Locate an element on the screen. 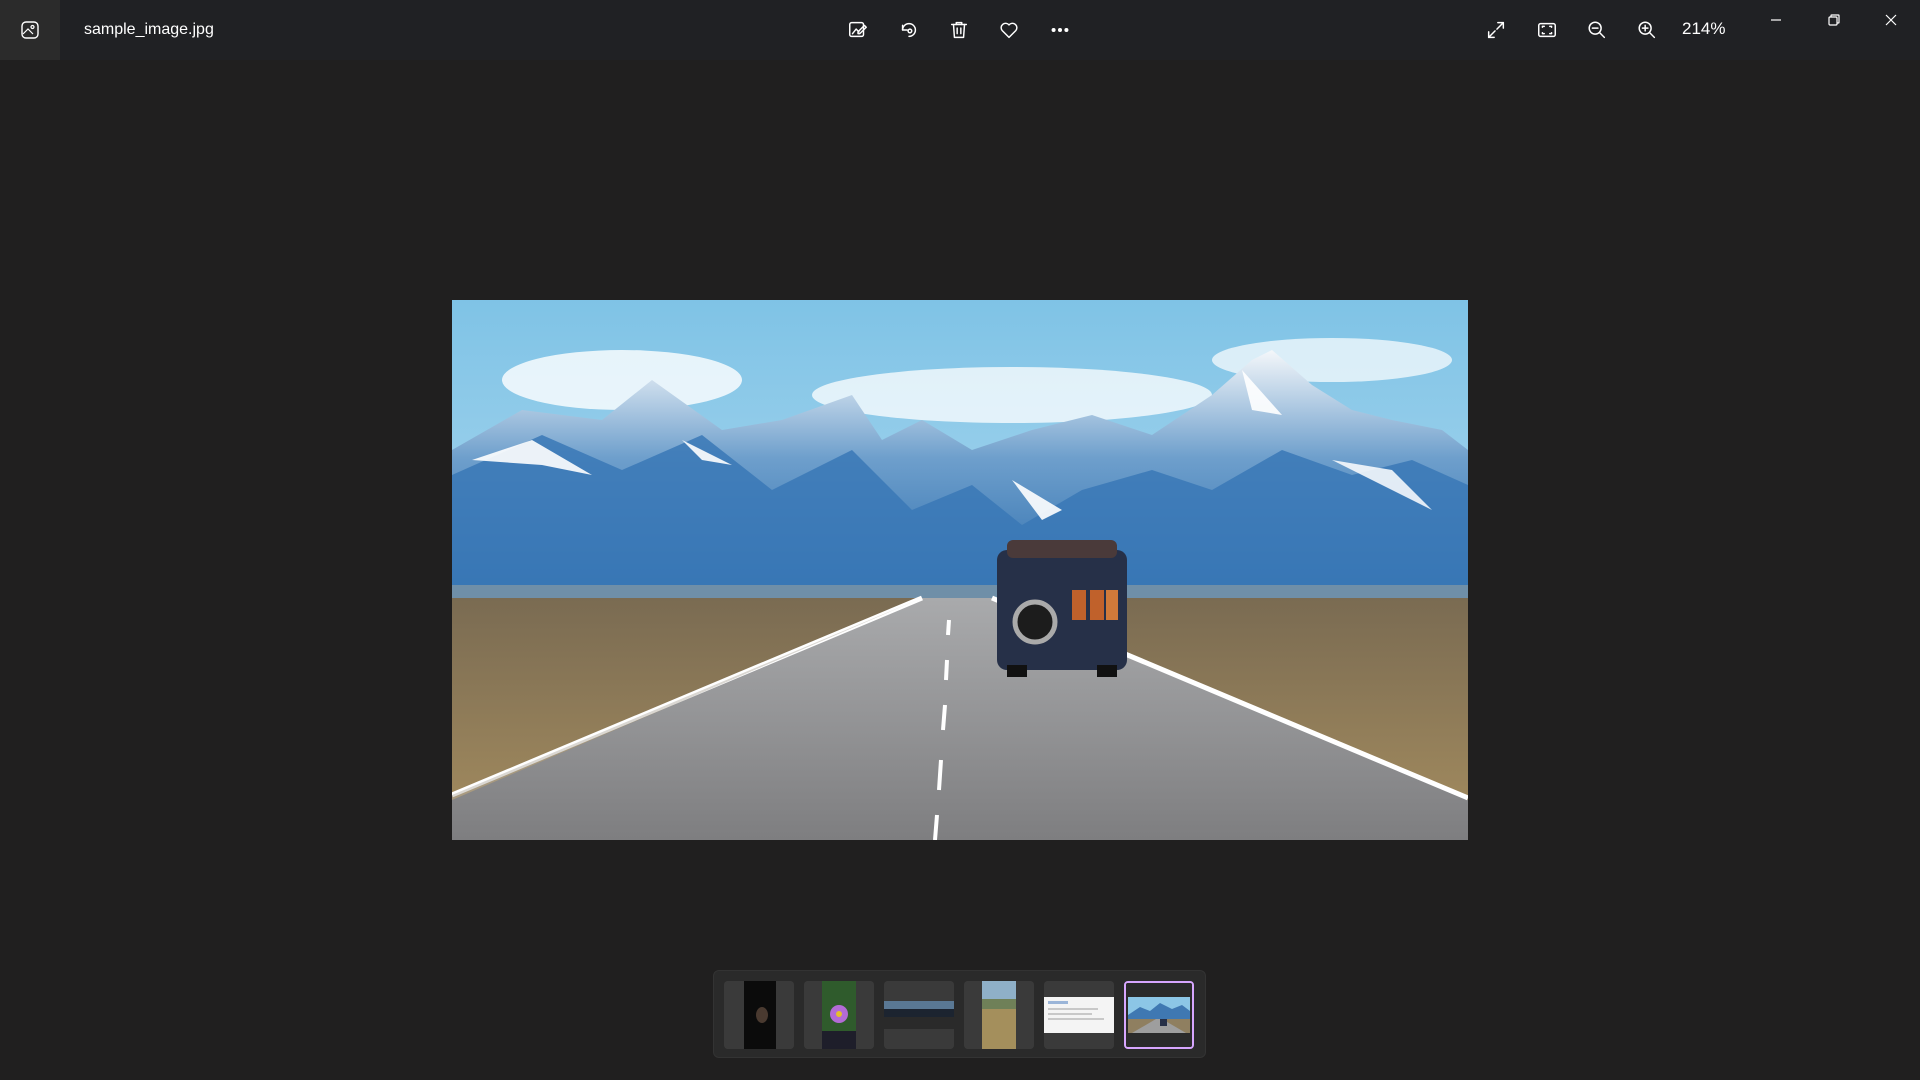 The height and width of the screenshot is (1080, 1920). more-options-button is located at coordinates (1060, 30).